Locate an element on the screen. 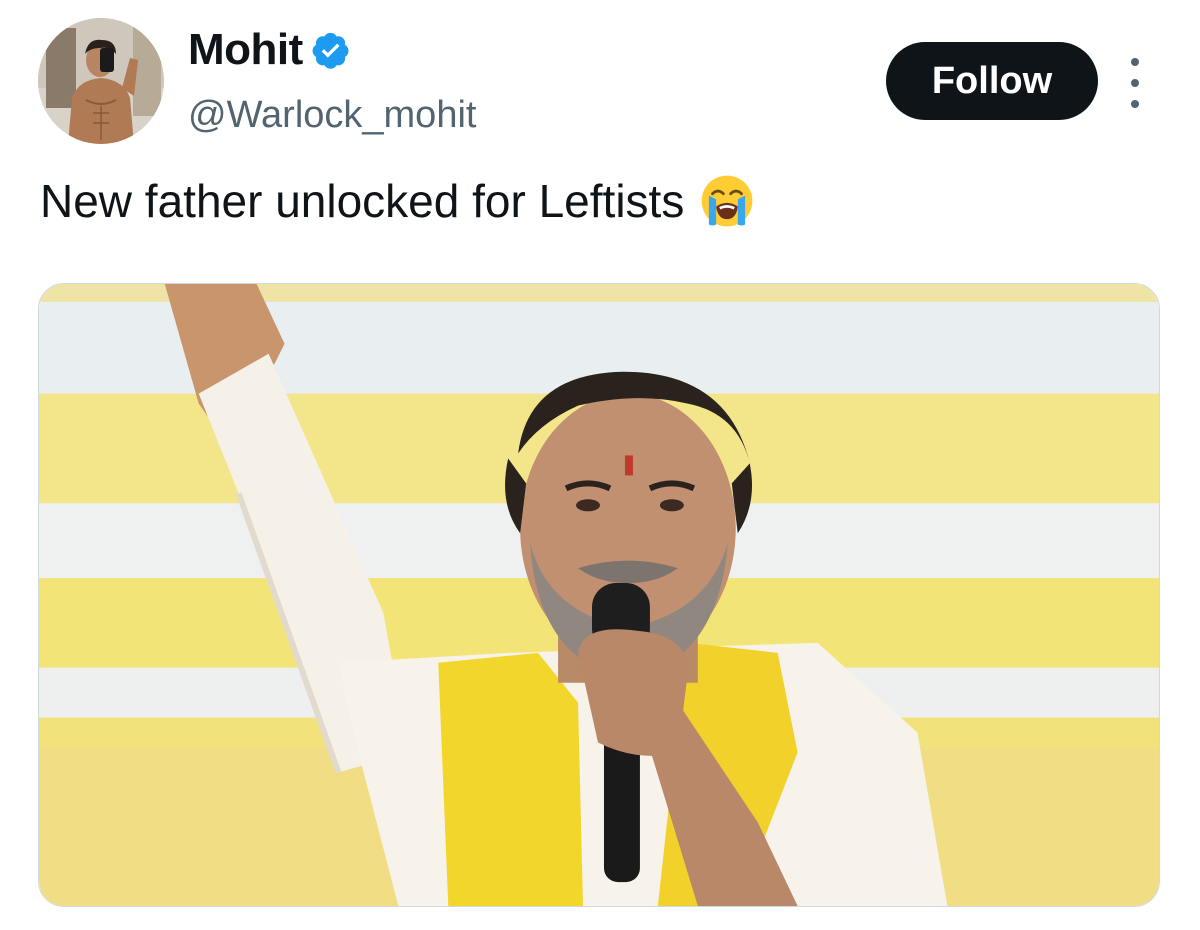  author-avatar is located at coordinates (101, 81).